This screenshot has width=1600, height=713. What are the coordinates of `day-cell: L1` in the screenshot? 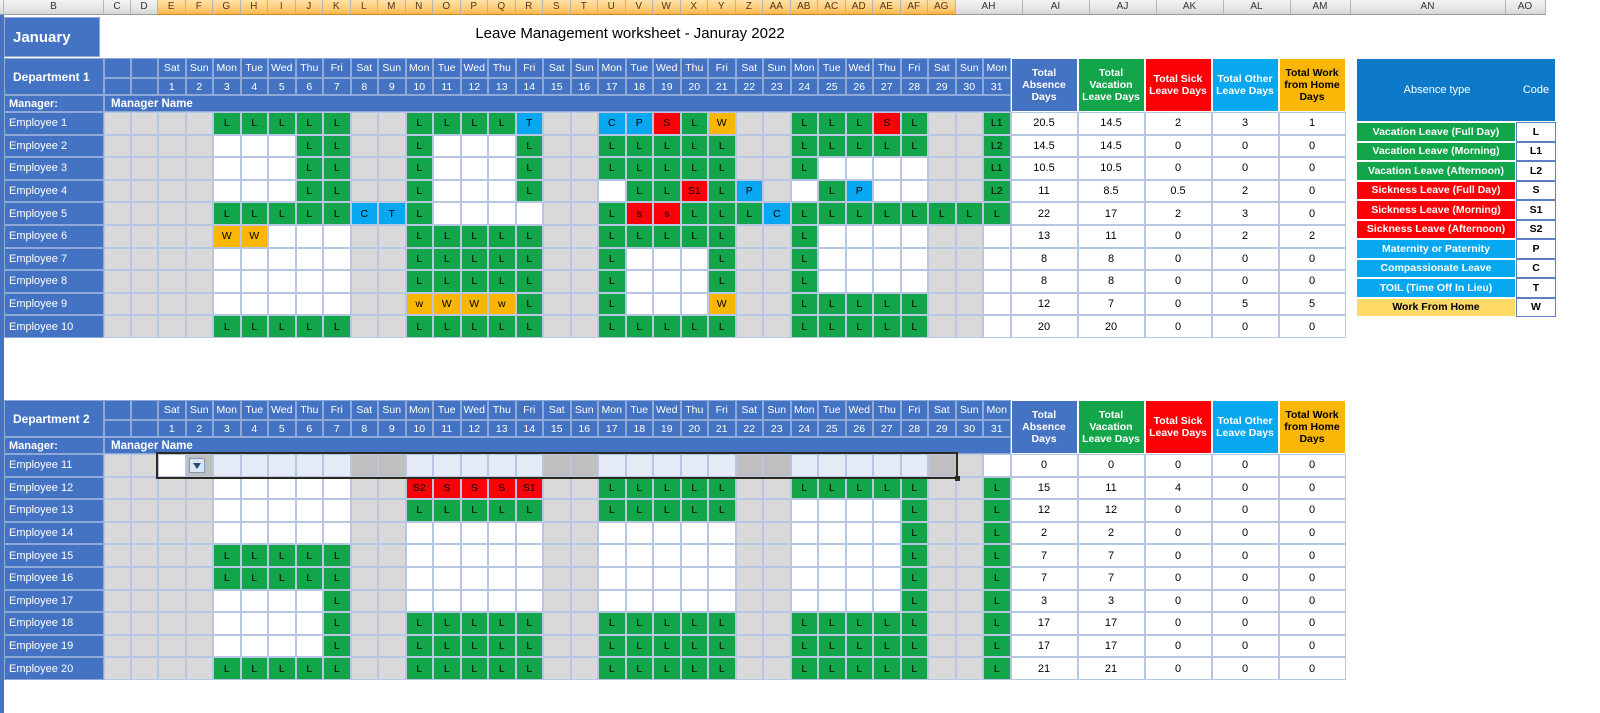 It's located at (997, 168).